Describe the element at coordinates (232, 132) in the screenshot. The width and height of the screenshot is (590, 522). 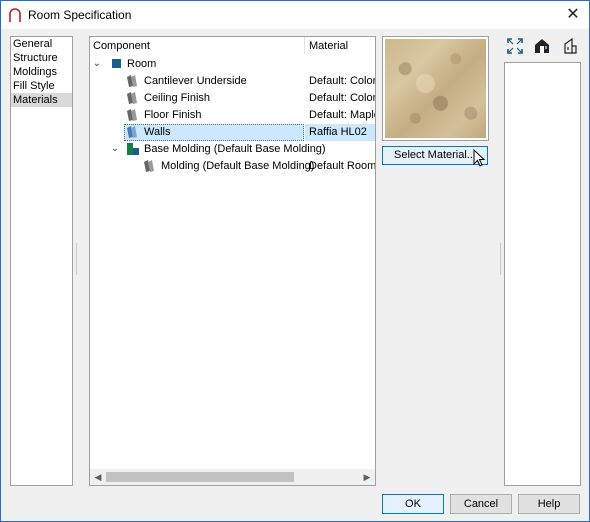
I see `tree-row-walls: Walls Raffia HL02` at that location.